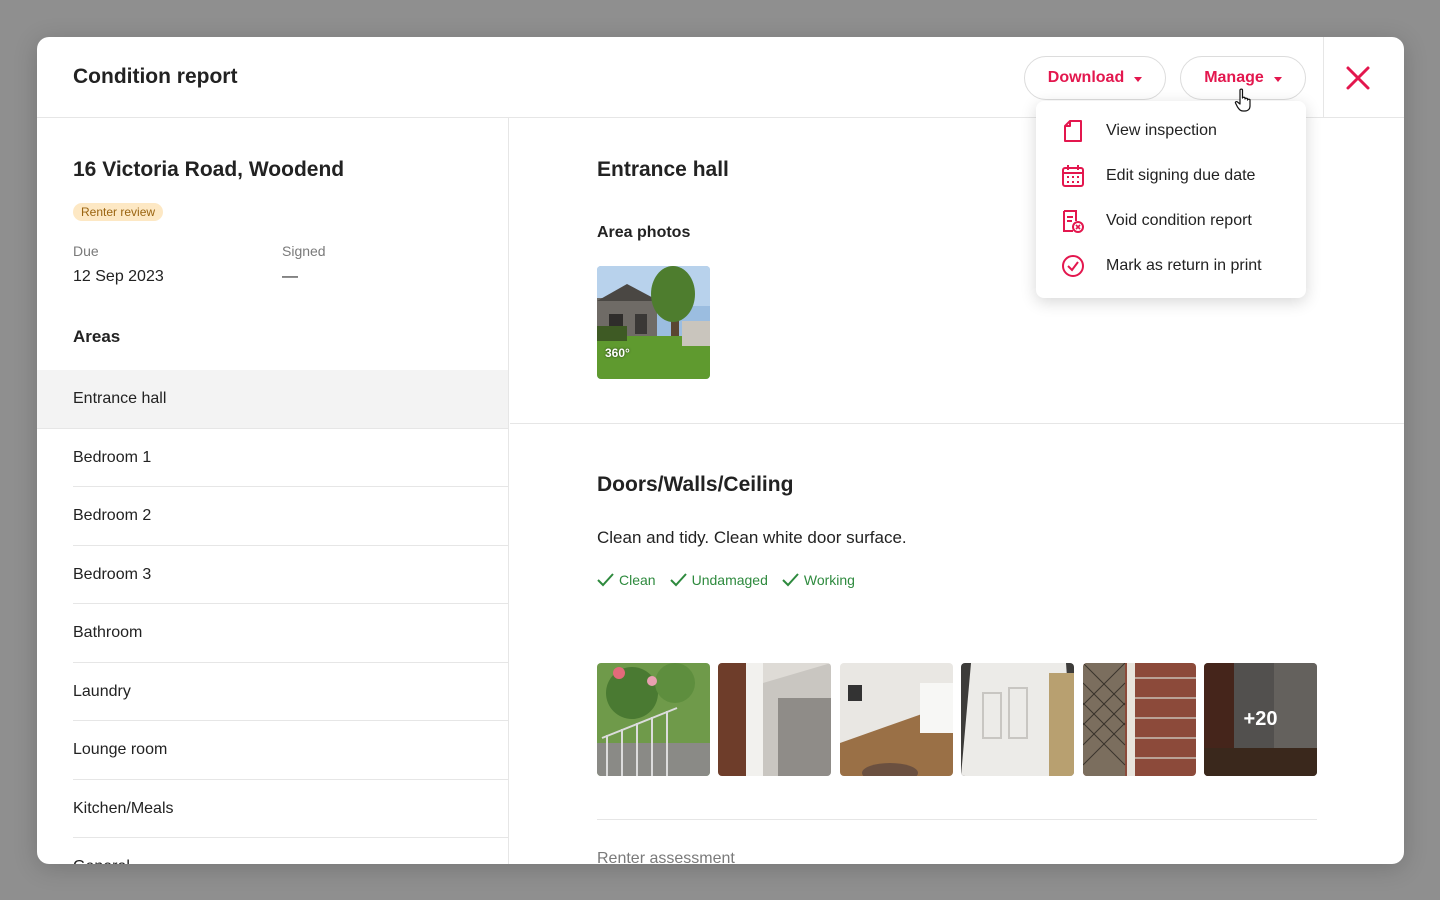 The width and height of the screenshot is (1440, 900). Describe the element at coordinates (304, 251) in the screenshot. I see `signed-label: Signed` at that location.